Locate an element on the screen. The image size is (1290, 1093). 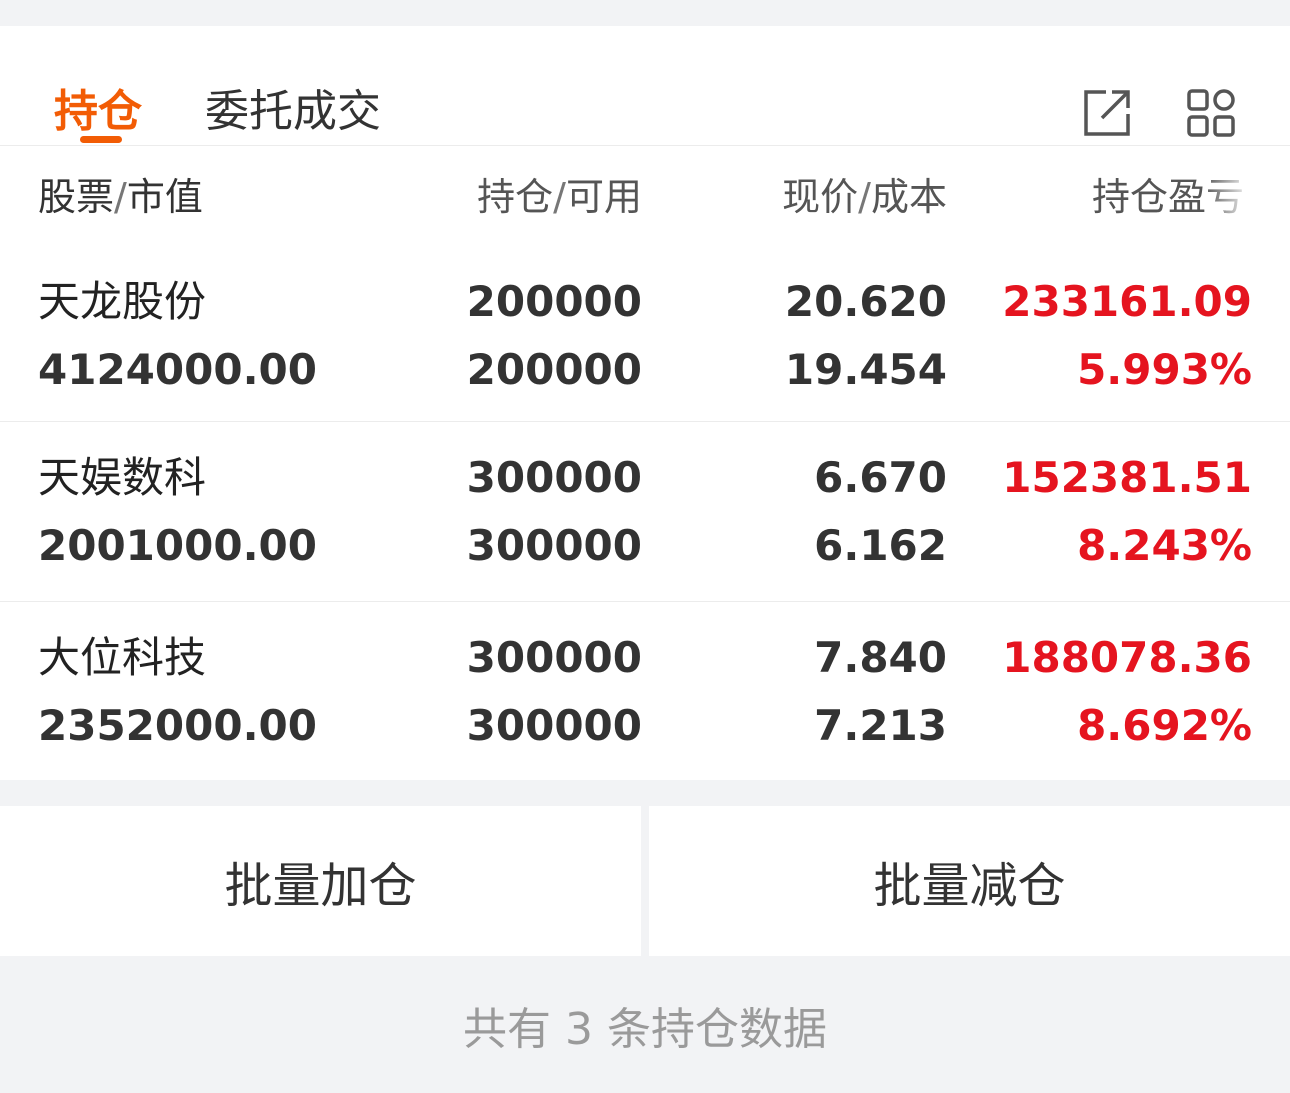
batch-add-button: 批量加仓 is located at coordinates (320, 881).